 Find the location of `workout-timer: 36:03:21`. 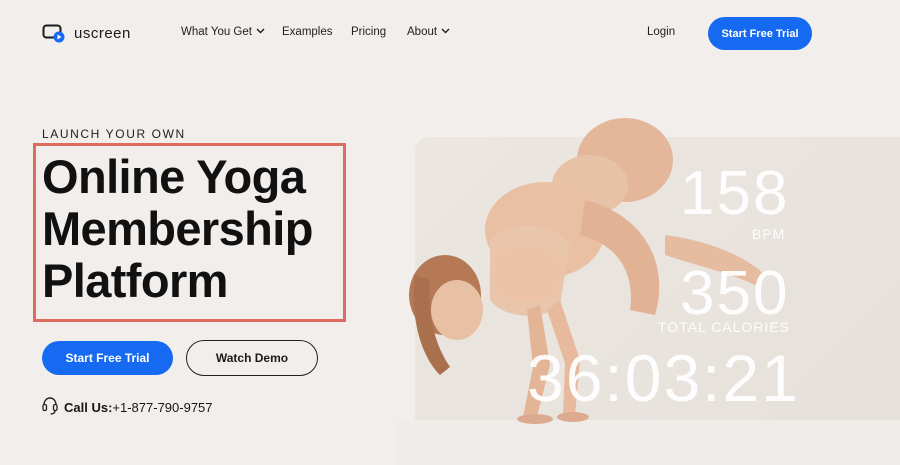

workout-timer: 36:03:21 is located at coordinates (663, 378).